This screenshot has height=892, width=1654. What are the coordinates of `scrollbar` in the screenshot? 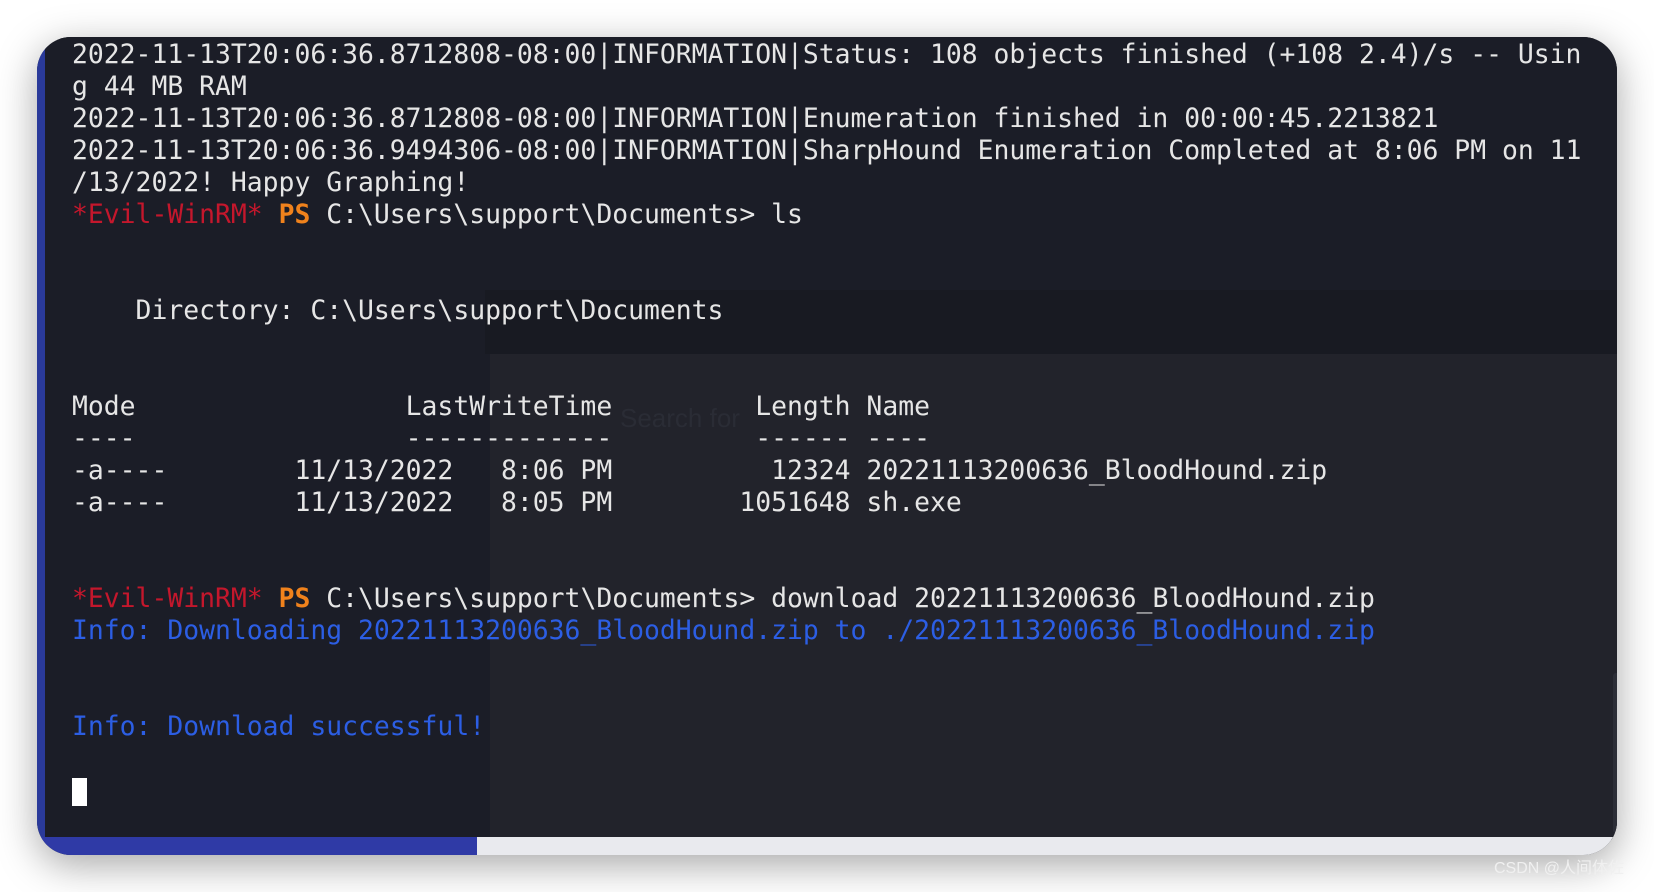 It's located at (1615, 753).